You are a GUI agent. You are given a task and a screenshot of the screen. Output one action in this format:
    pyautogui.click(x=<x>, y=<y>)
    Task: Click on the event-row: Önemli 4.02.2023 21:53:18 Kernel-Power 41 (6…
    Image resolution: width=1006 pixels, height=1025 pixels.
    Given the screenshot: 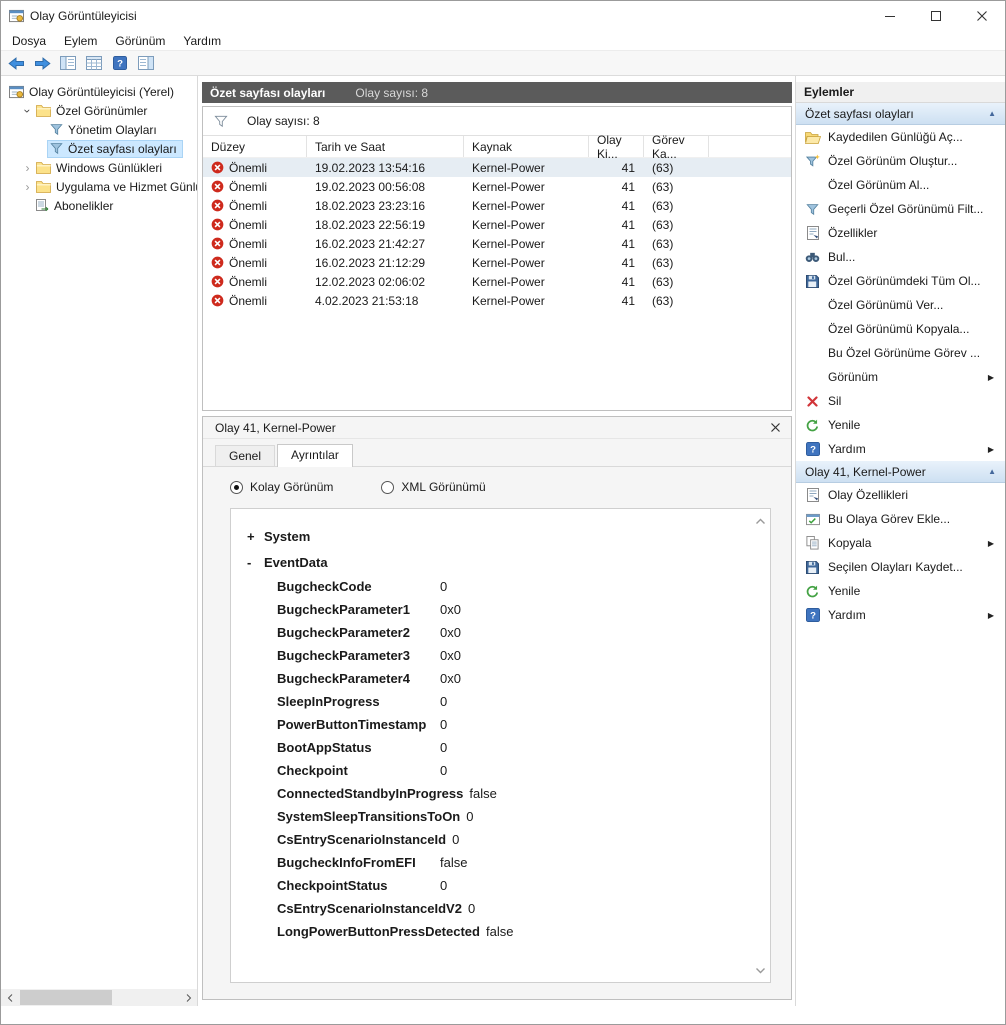 What is the action you would take?
    pyautogui.click(x=497, y=300)
    